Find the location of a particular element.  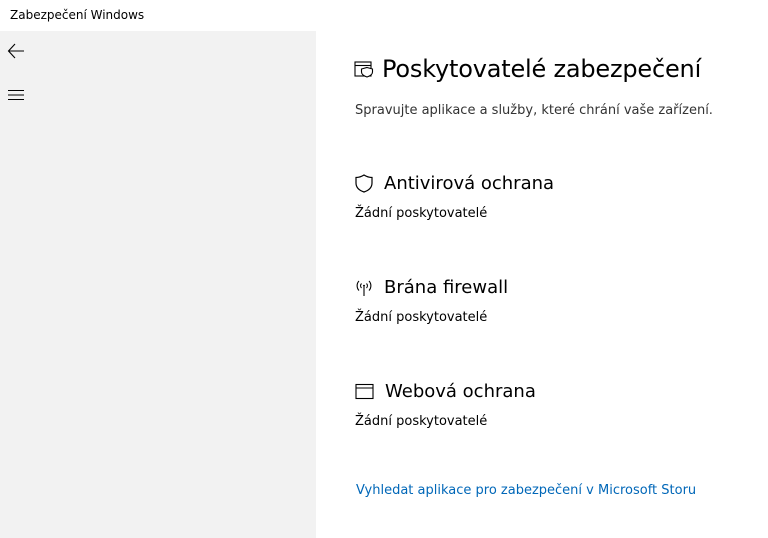

arrow-left-icon is located at coordinates (16, 51).